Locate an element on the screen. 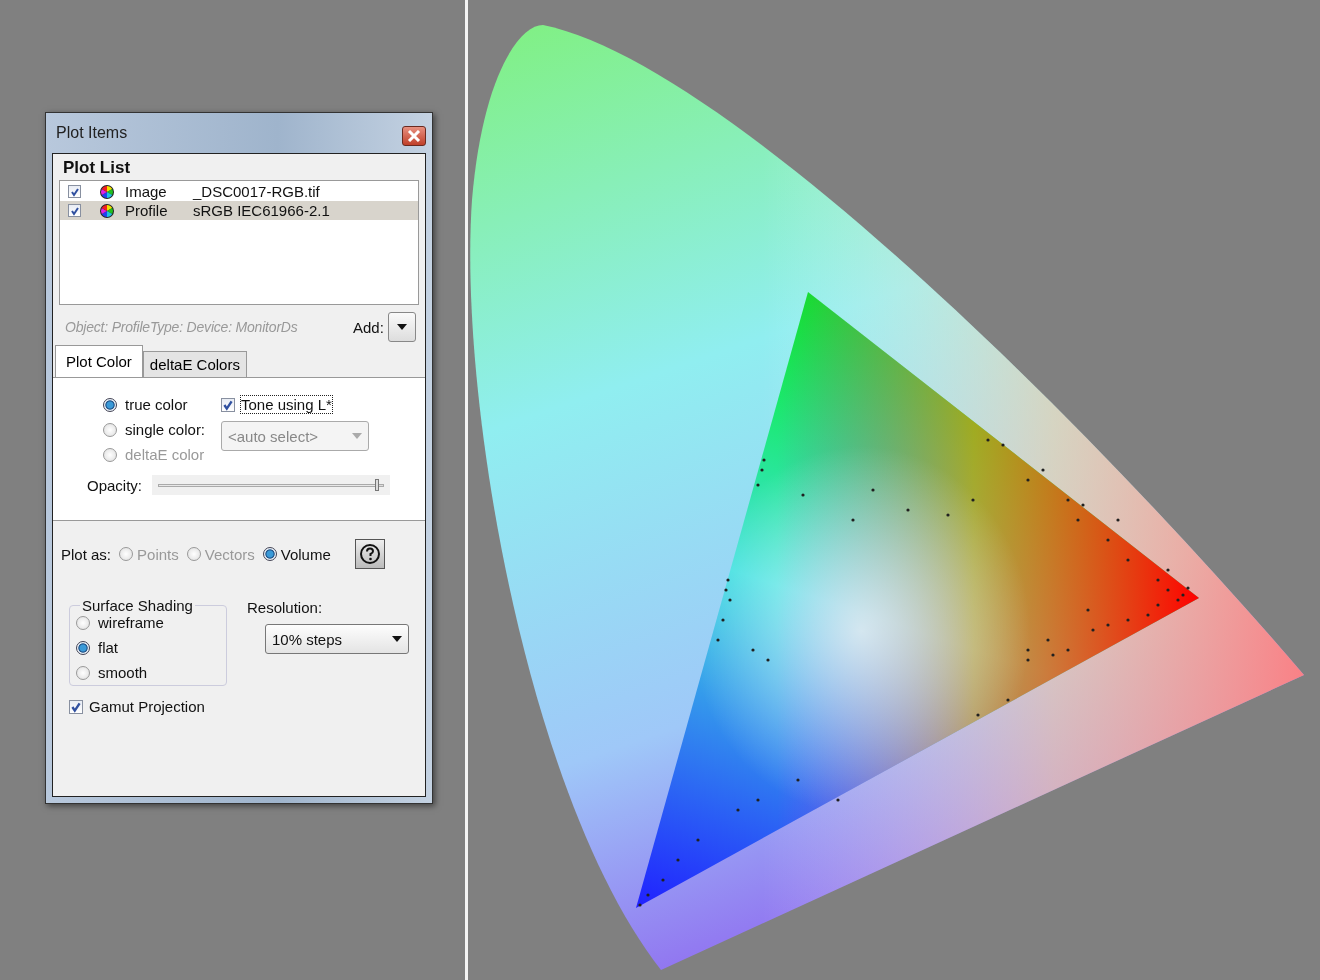 The image size is (1320, 980). plot-list-row: Profile sRGB IEC61966-2.1 is located at coordinates (239, 210).